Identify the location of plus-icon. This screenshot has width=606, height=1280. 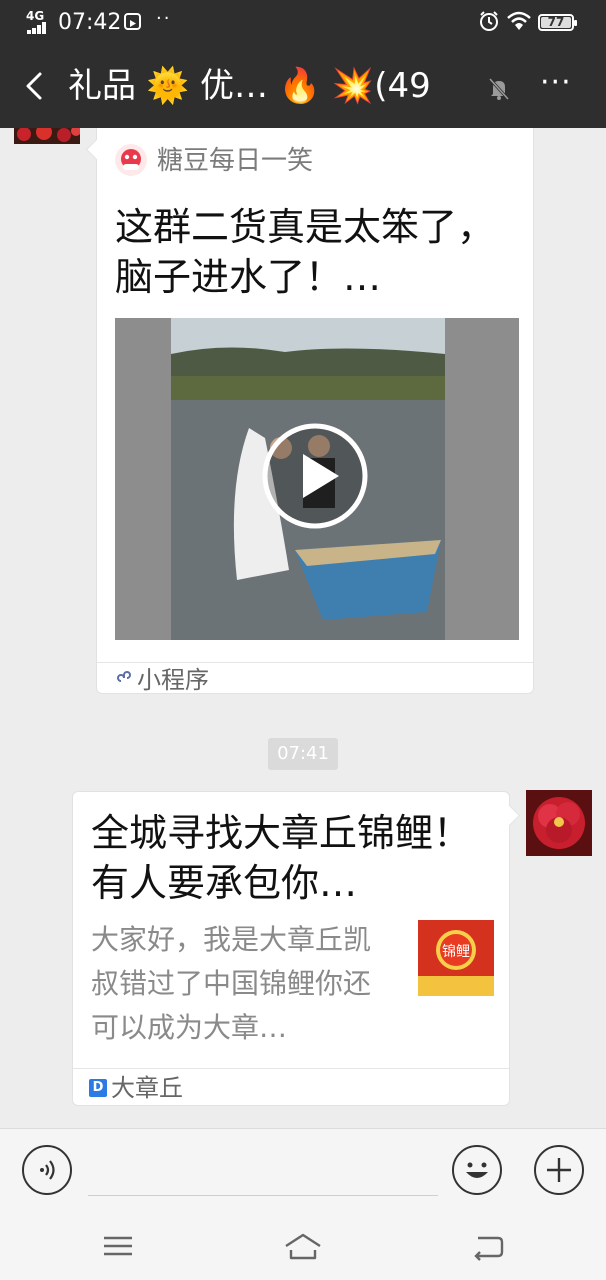
(559, 1170).